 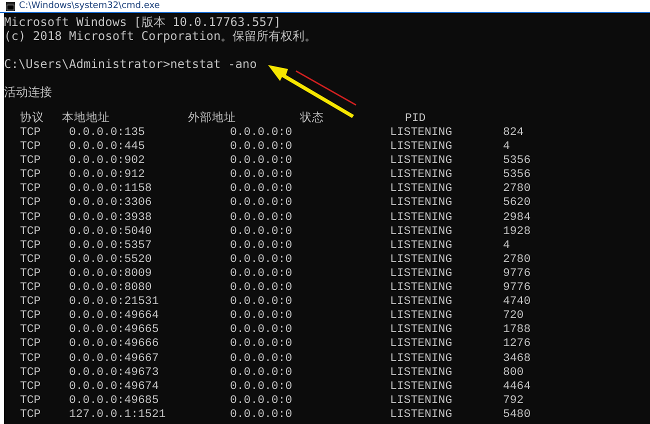 What do you see at coordinates (89, 6) in the screenshot?
I see `window-title: C:\Windows\system32\cmd.exe` at bounding box center [89, 6].